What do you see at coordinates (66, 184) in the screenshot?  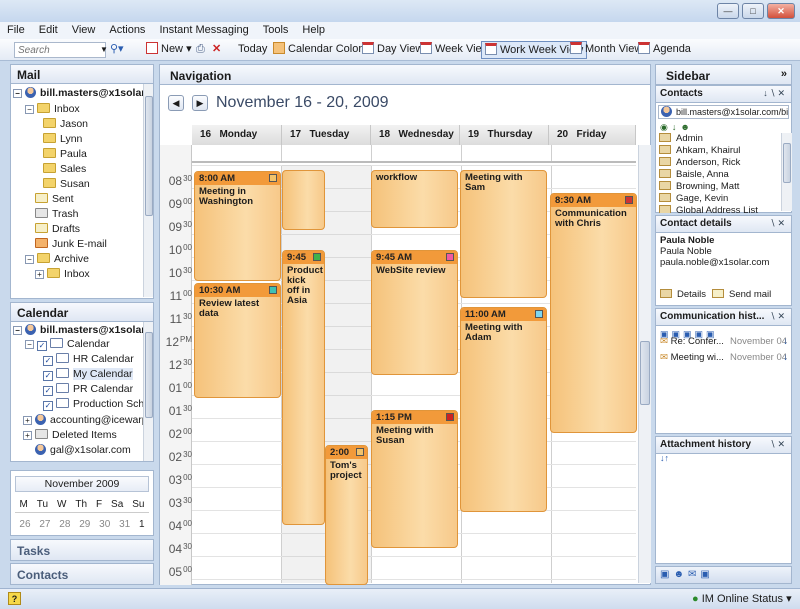 I see `folder-susan: Susan` at bounding box center [66, 184].